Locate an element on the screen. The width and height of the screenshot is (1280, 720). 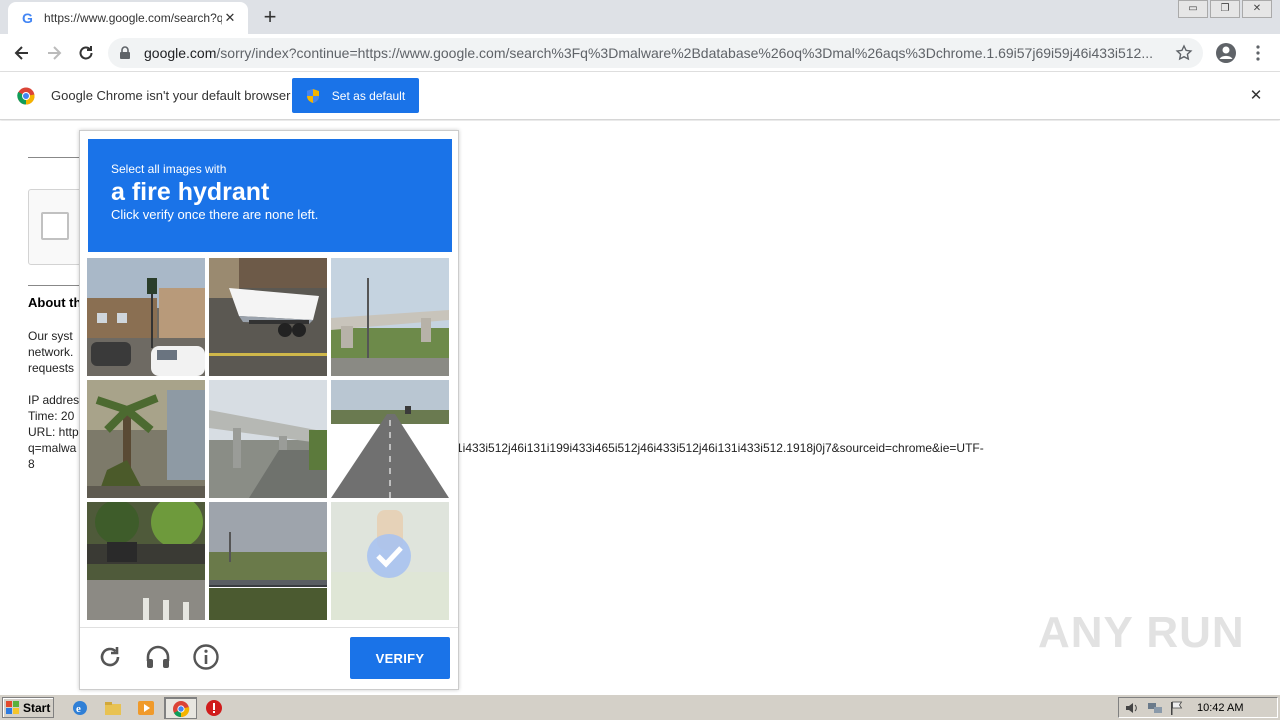
challenge-instruction: Select all images with is located at coordinates (169, 169).